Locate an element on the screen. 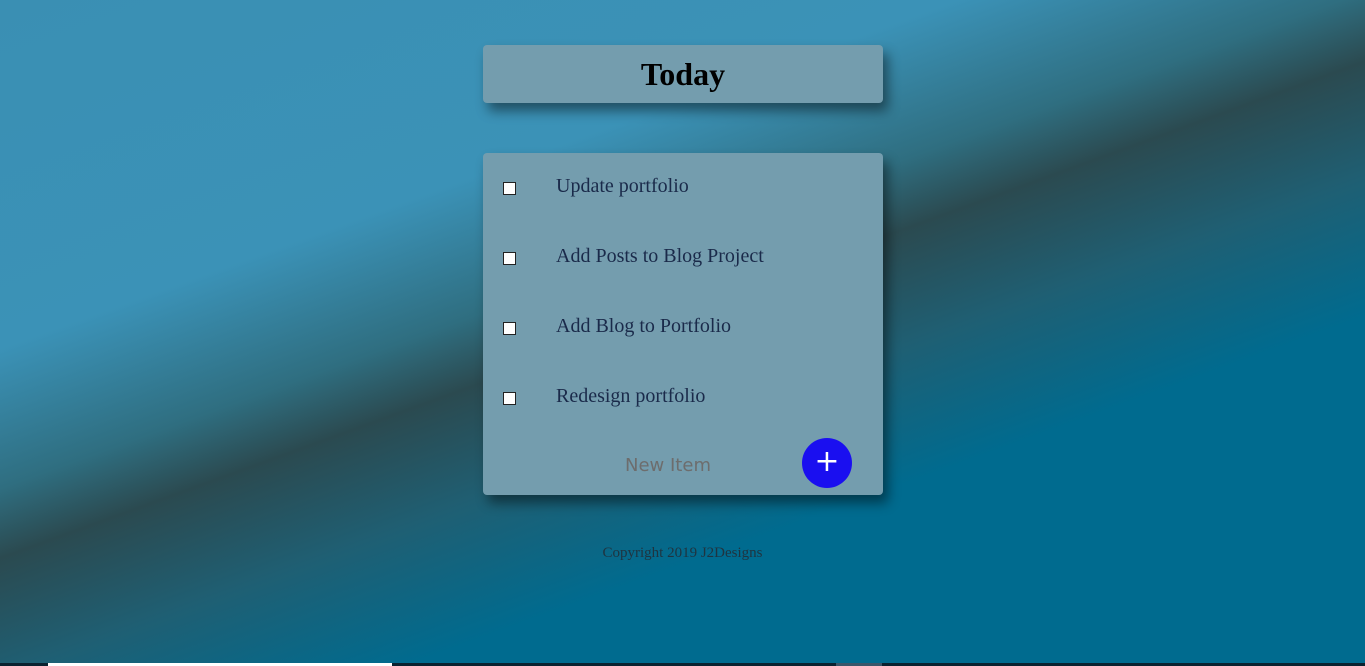 The height and width of the screenshot is (666, 1365). list-item: Update portfolio is located at coordinates (683, 188).